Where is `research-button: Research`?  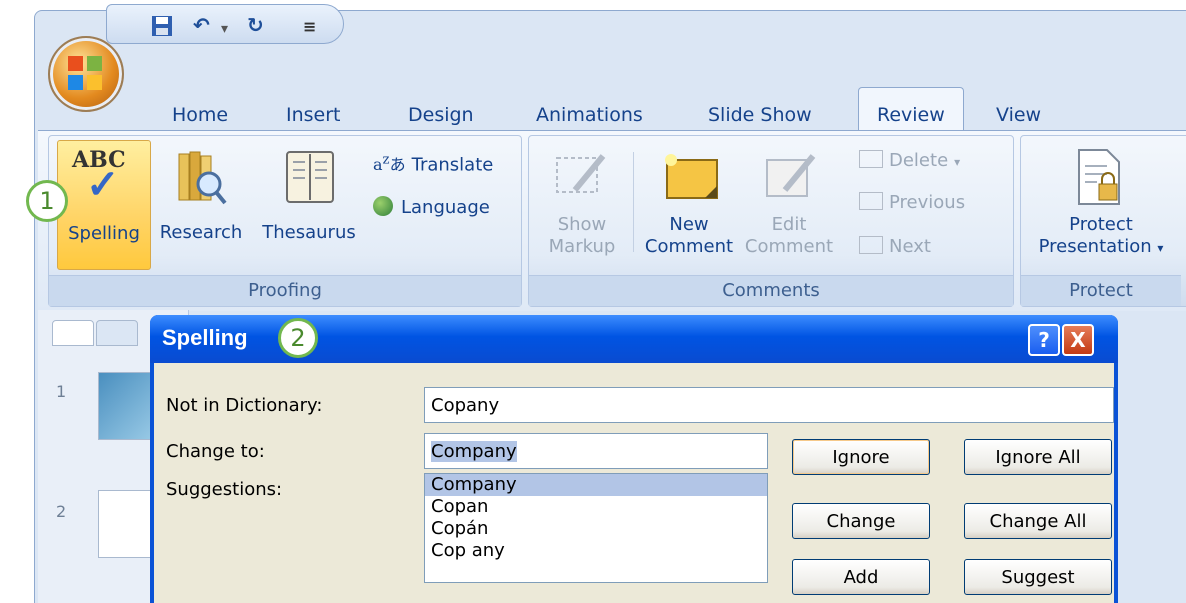 research-button: Research is located at coordinates (201, 204).